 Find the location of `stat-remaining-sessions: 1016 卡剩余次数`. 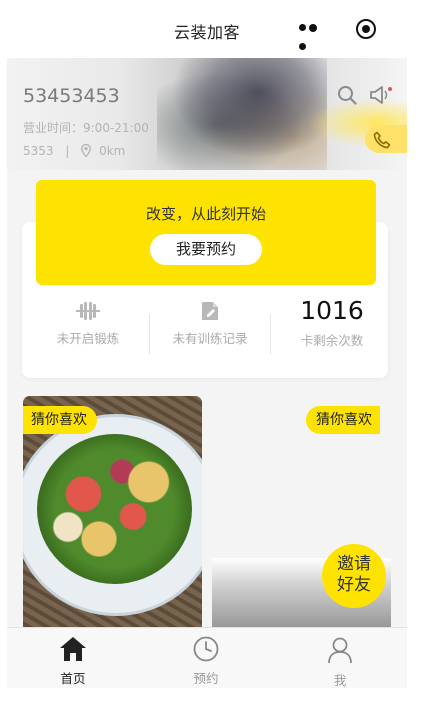

stat-remaining-sessions: 1016 卡剩余次数 is located at coordinates (332, 322).